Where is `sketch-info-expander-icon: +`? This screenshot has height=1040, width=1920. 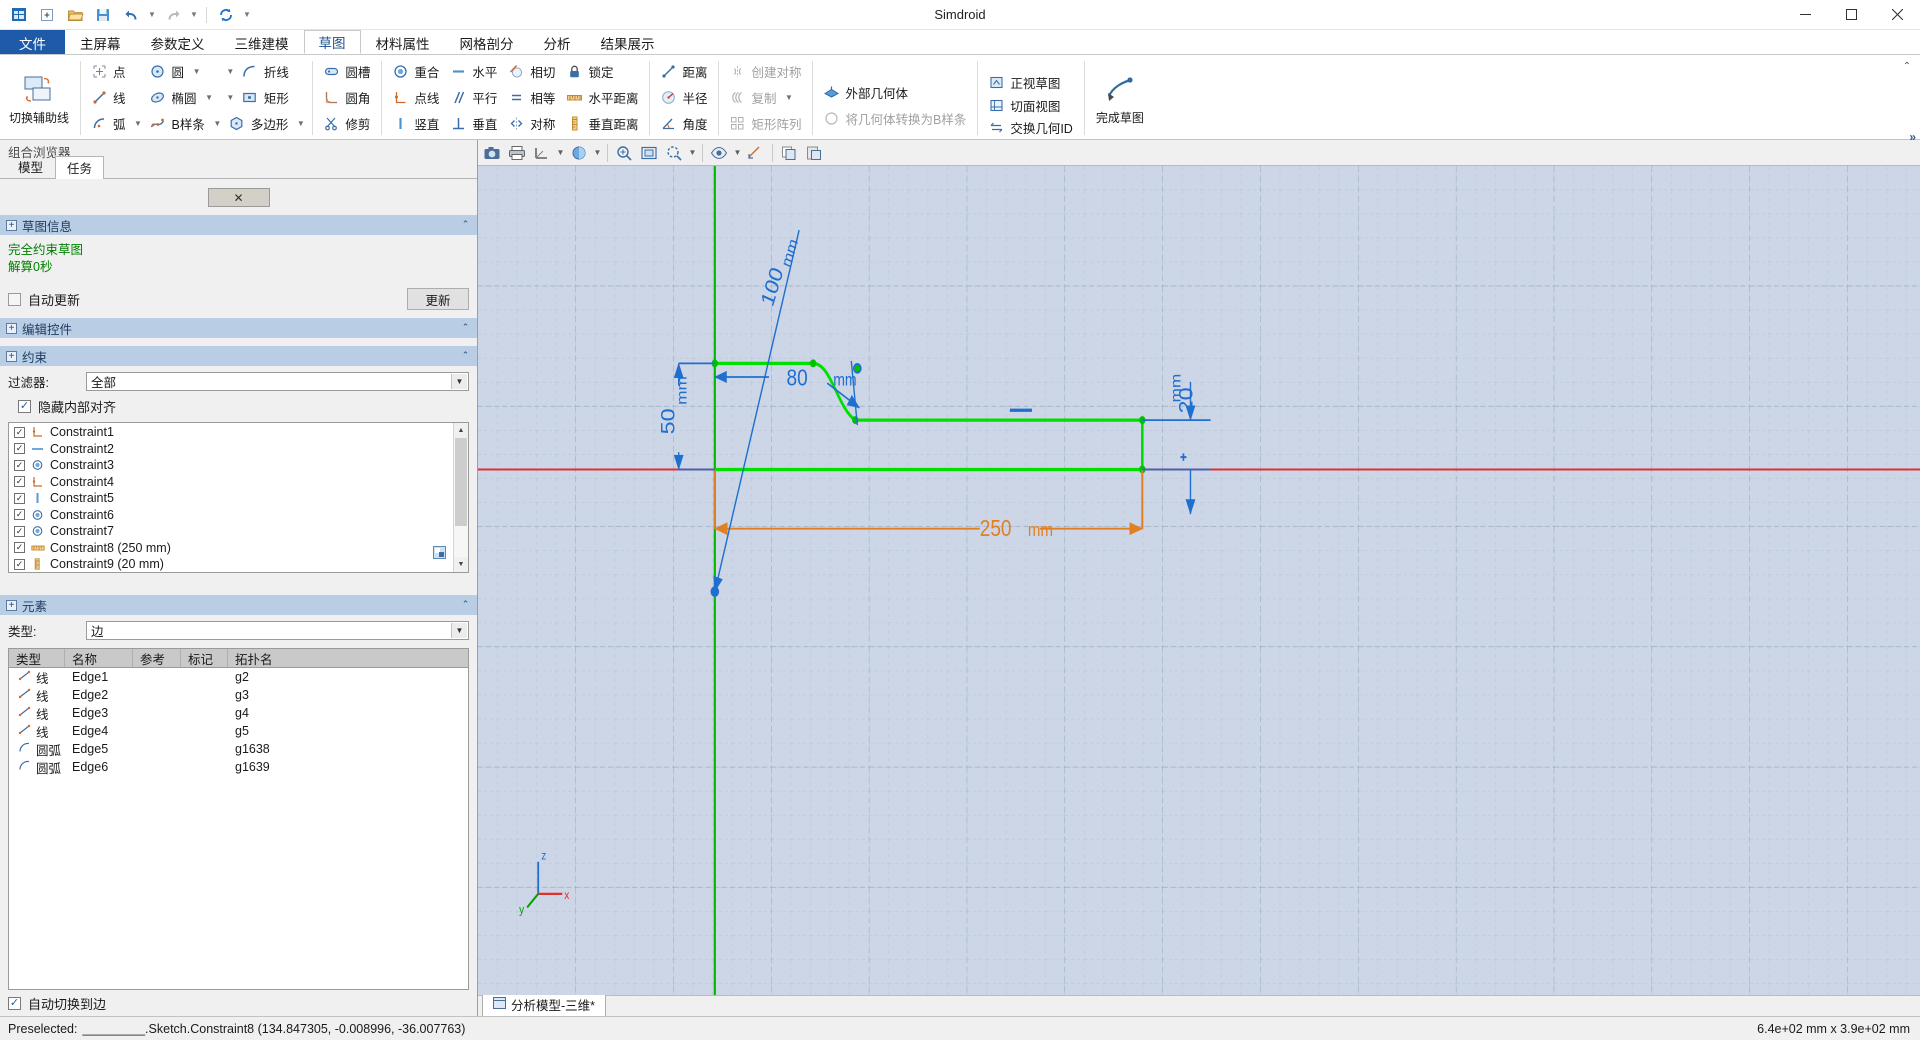
sketch-info-expander-icon: + is located at coordinates (11, 225).